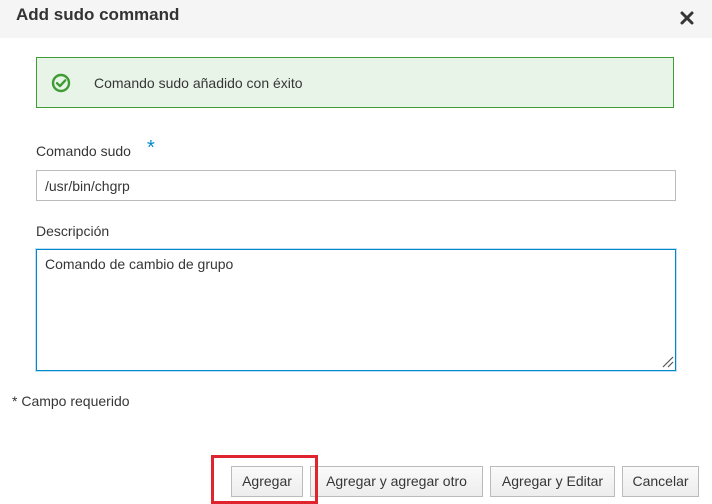 This screenshot has width=712, height=504. What do you see at coordinates (552, 481) in the screenshot?
I see `add-and-edit-button: Agregar y Editar` at bounding box center [552, 481].